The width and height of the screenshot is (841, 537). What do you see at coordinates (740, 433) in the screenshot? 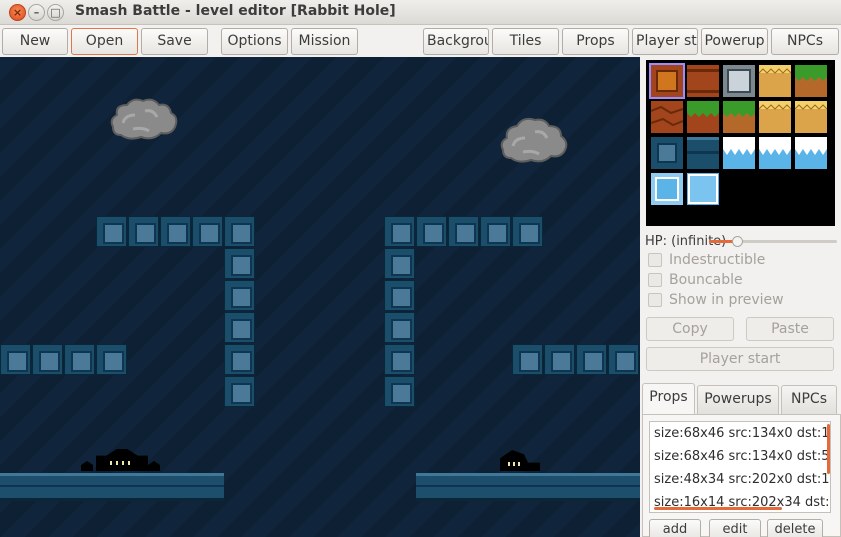
I see `list-item: size:68x46 src:134x0 dst:1` at bounding box center [740, 433].